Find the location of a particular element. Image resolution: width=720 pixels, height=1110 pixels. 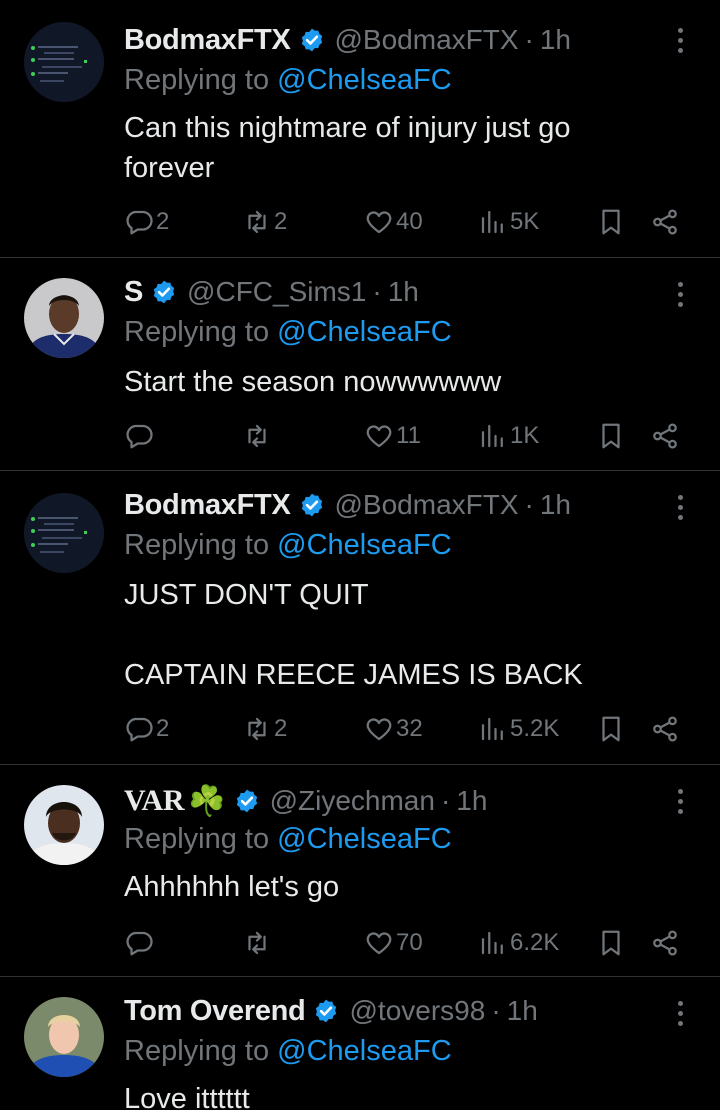

views-button: 5.2K is located at coordinates (518, 729).